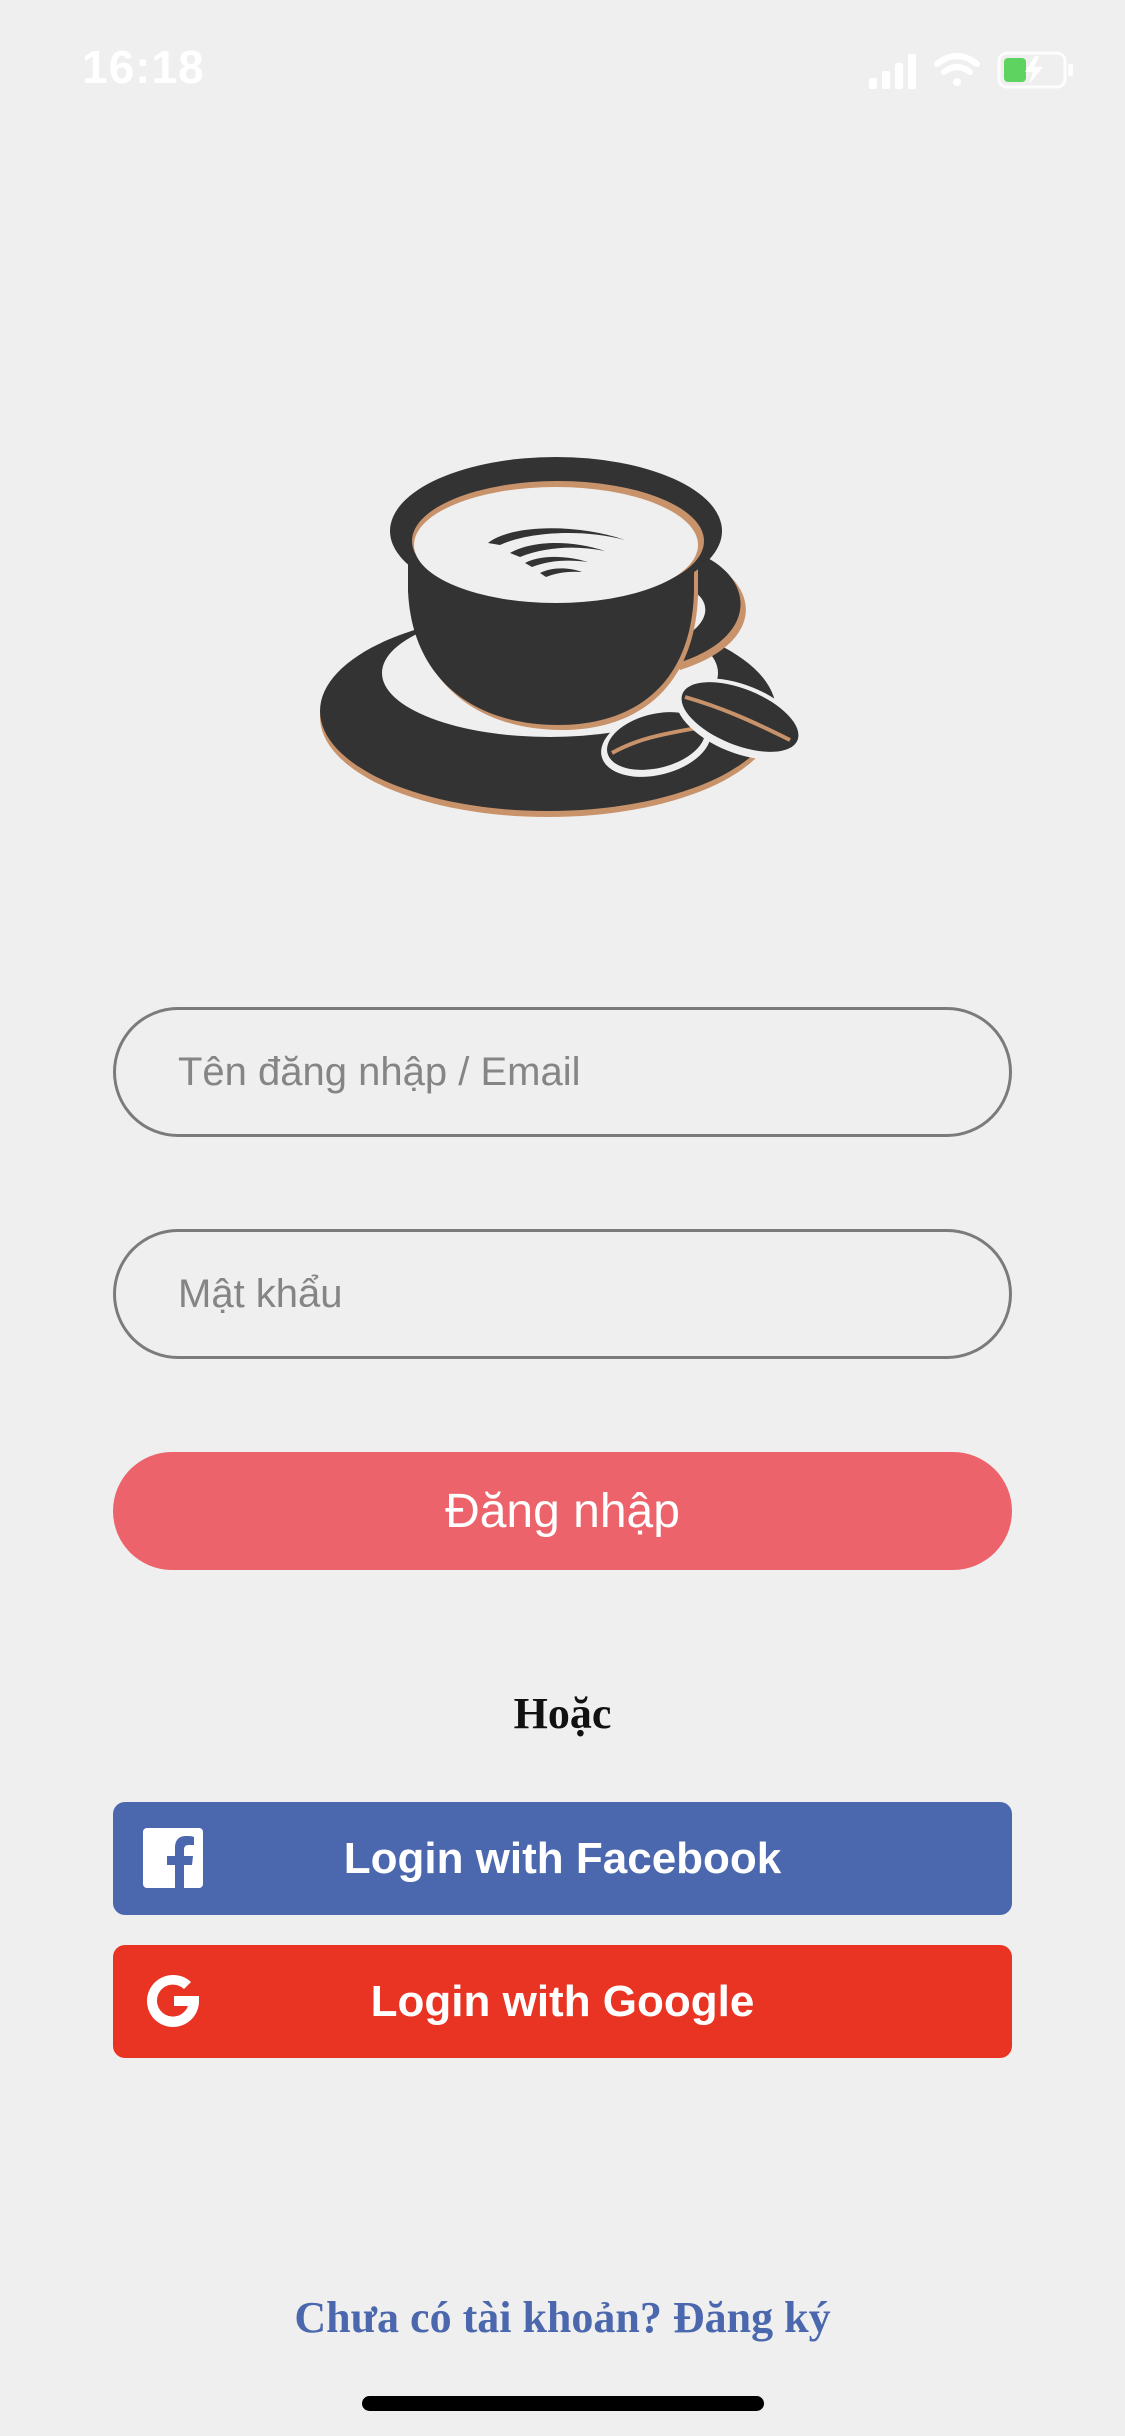 This screenshot has height=2436, width=1125. I want to click on status-time: 16:18, so click(143, 67).